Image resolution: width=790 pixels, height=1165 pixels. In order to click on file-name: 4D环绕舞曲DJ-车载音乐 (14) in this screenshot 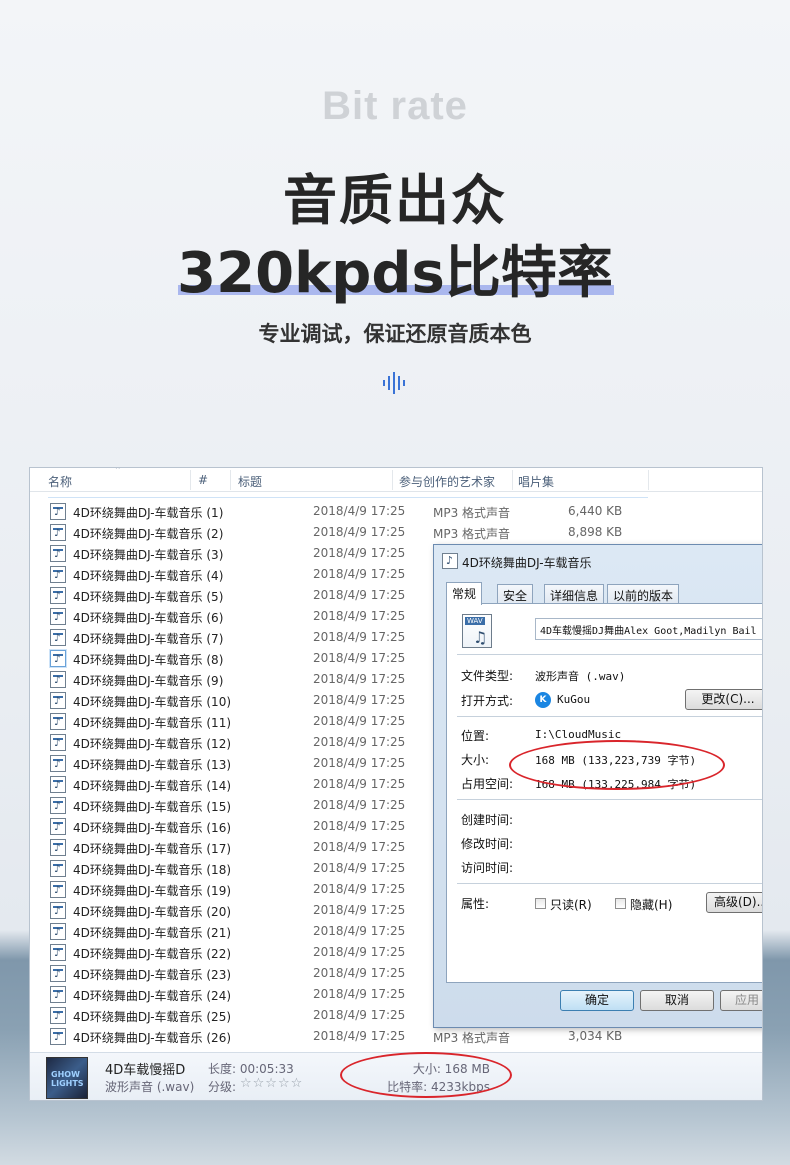, I will do `click(152, 786)`.